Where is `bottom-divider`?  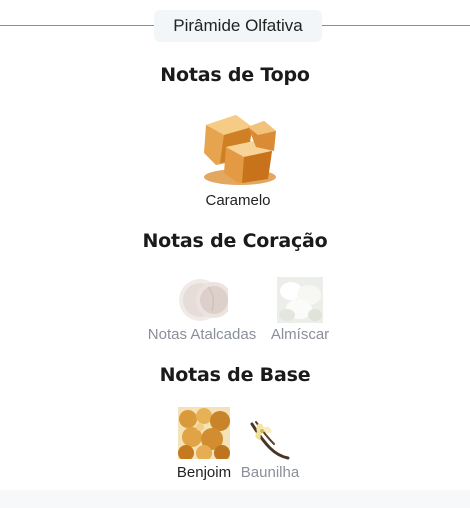
bottom-divider is located at coordinates (235, 499).